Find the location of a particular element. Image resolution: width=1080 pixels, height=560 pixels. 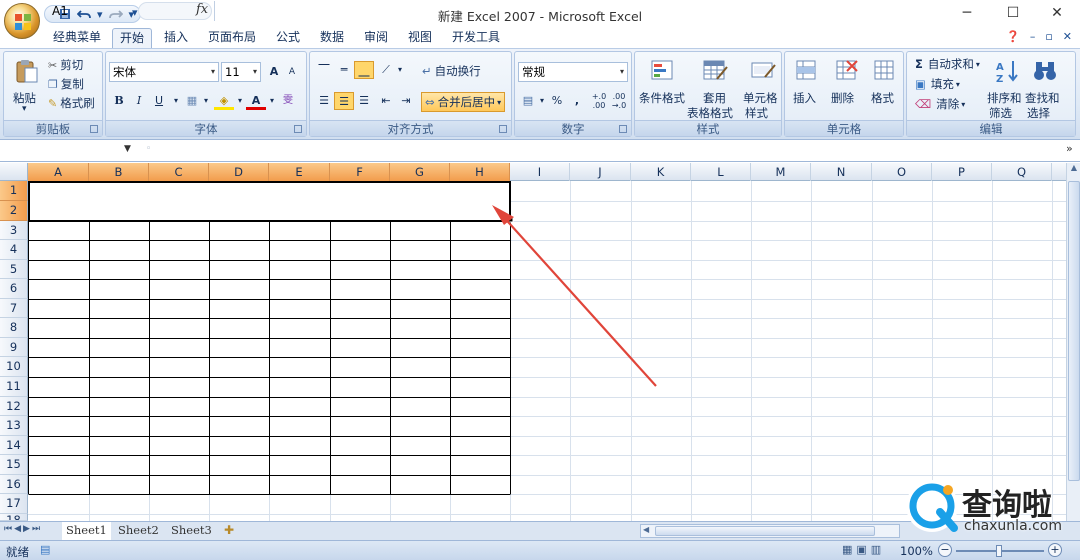

orientation-dropdown-icon: ▾ is located at coordinates (400, 70).